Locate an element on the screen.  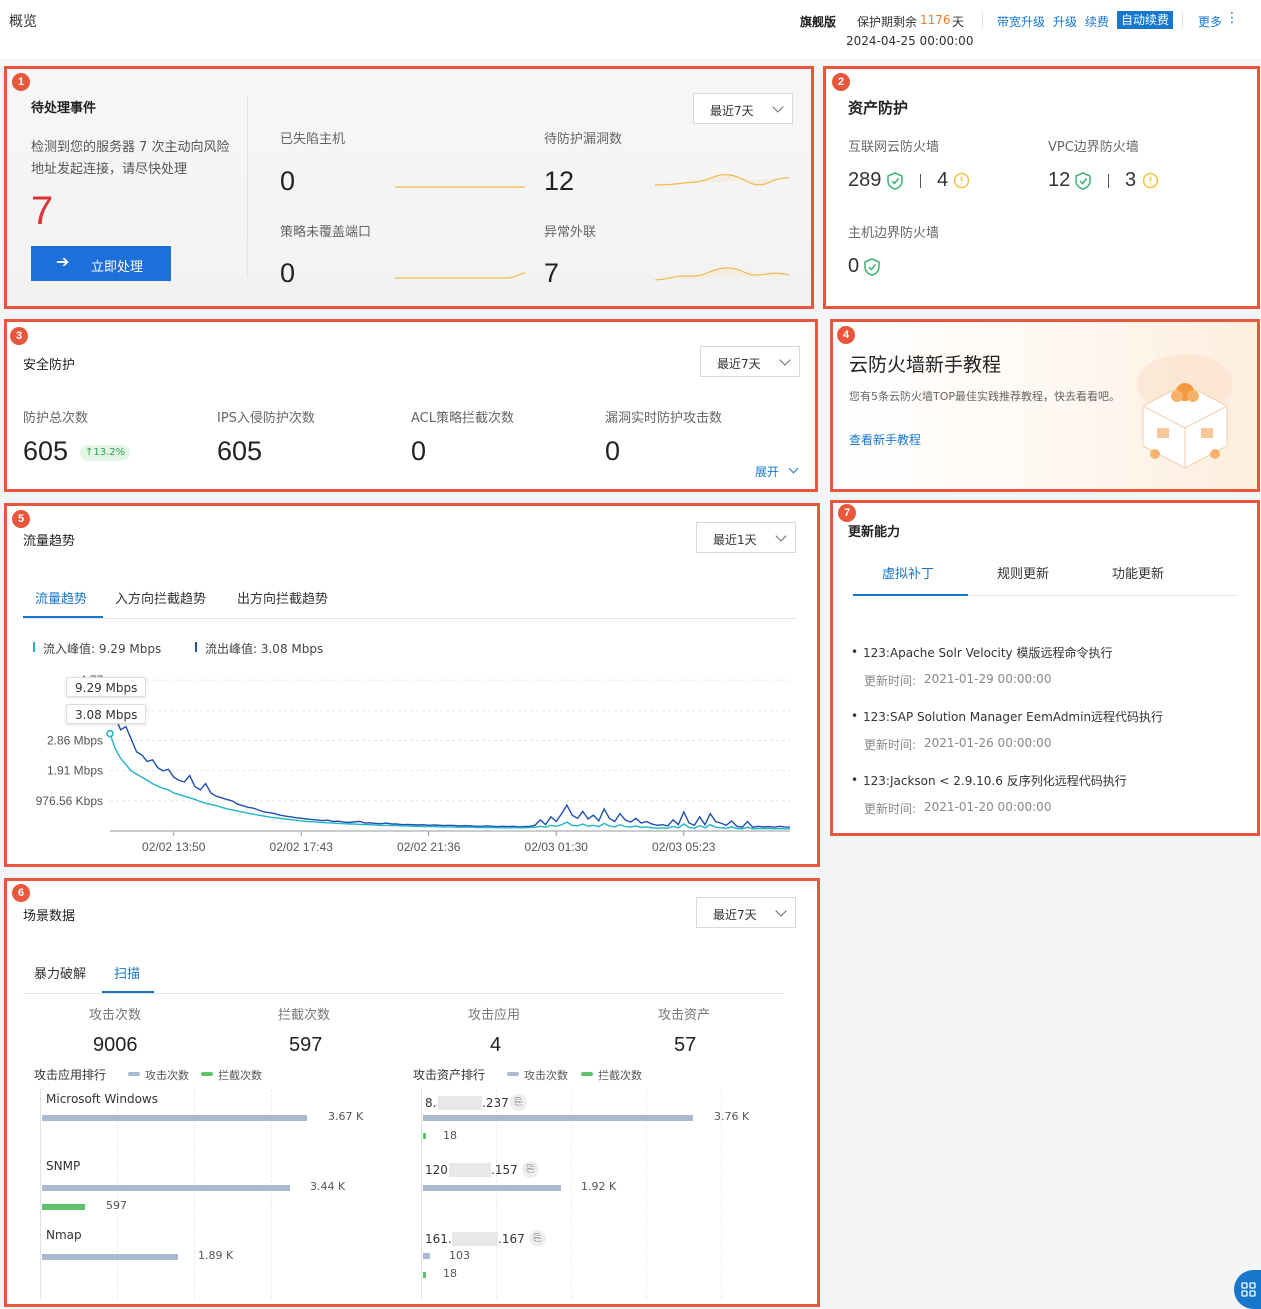
section-badge-7: 7 is located at coordinates (847, 513).